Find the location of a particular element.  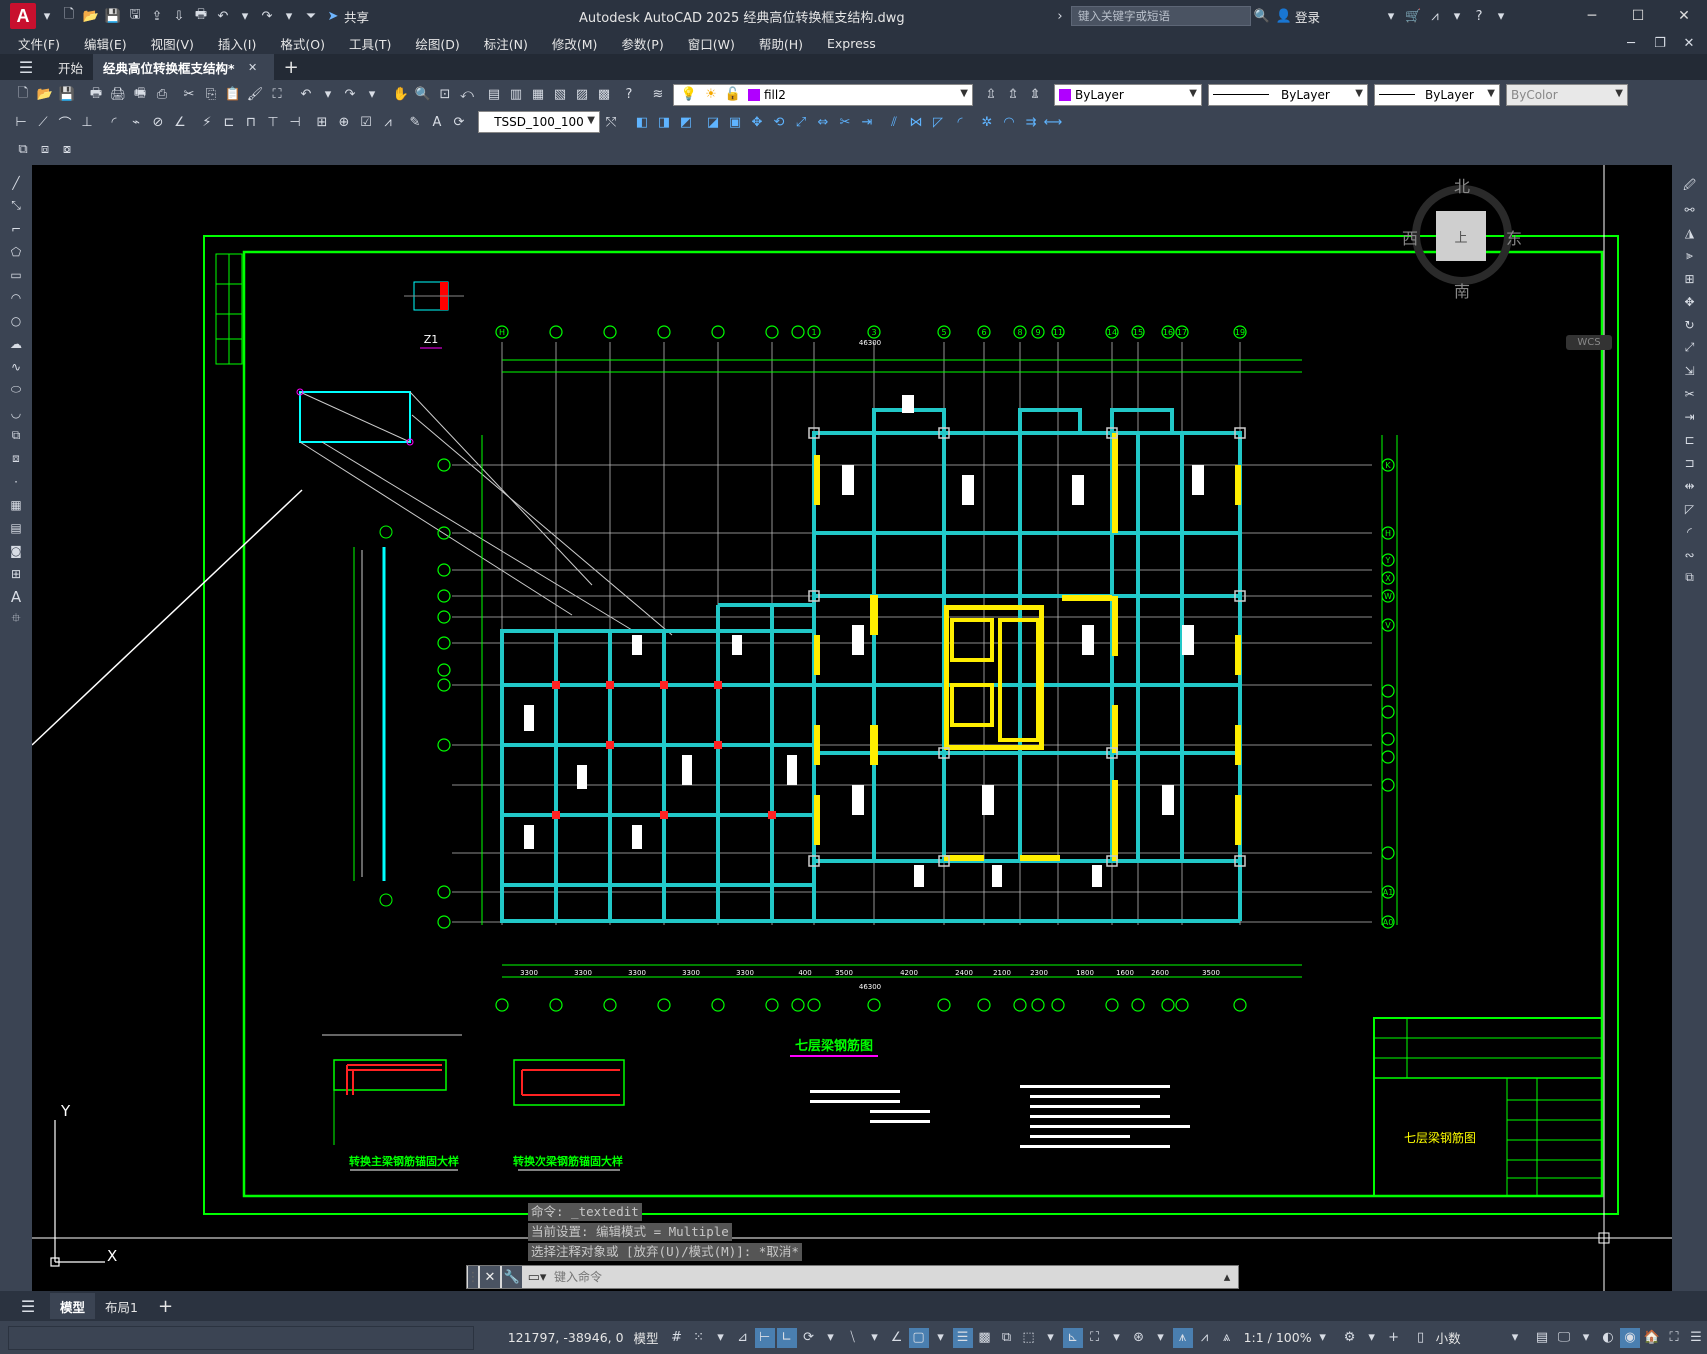

trim-vertical-icon: ✂ is located at coordinates (1690, 393).